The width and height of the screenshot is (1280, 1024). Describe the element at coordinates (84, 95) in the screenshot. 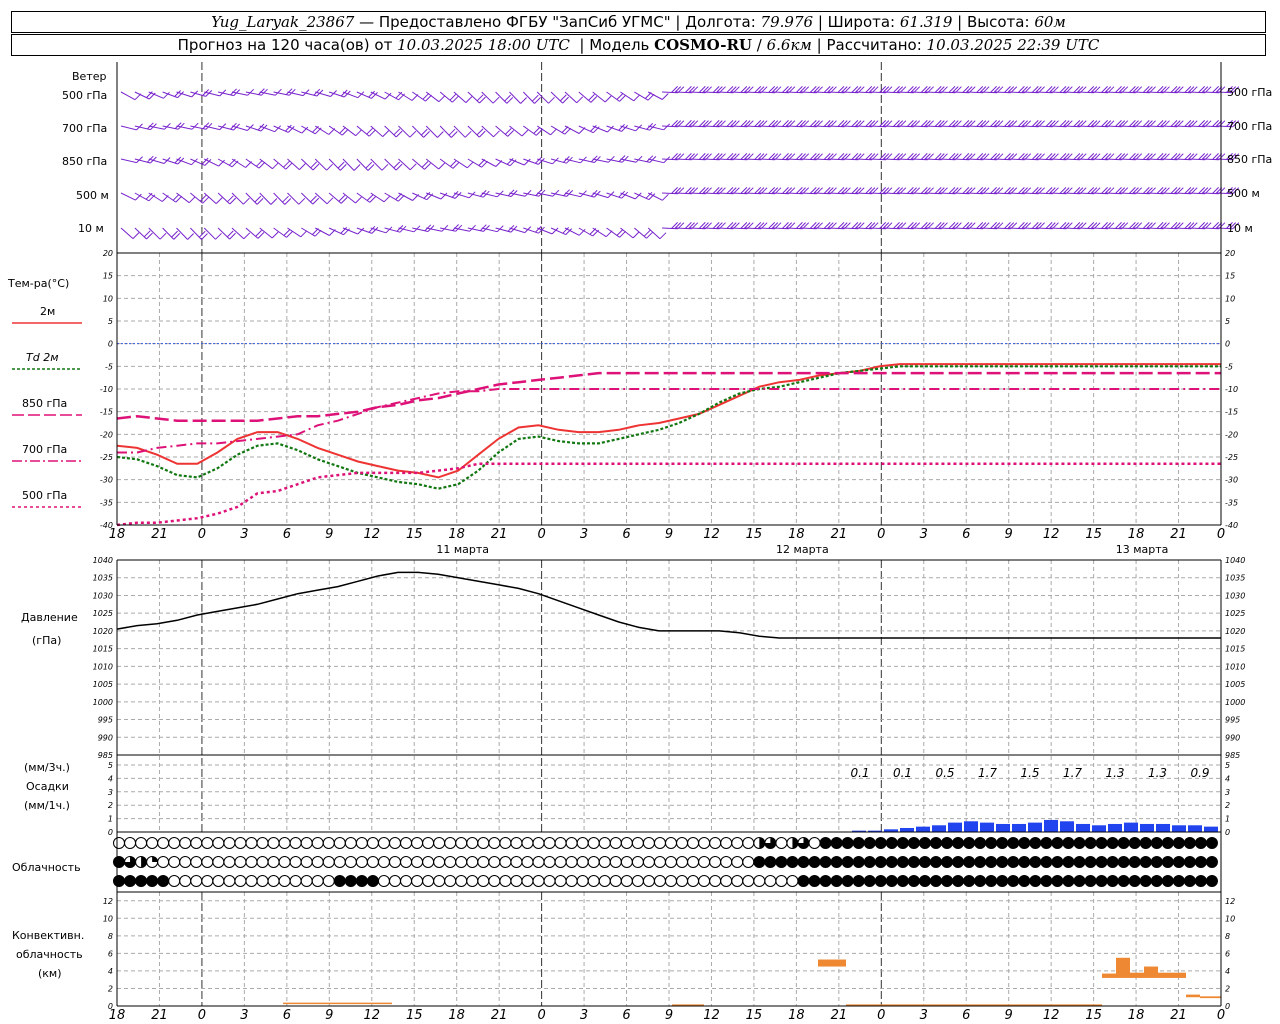

I see `wind-level-500hpa: 500 гПа` at that location.